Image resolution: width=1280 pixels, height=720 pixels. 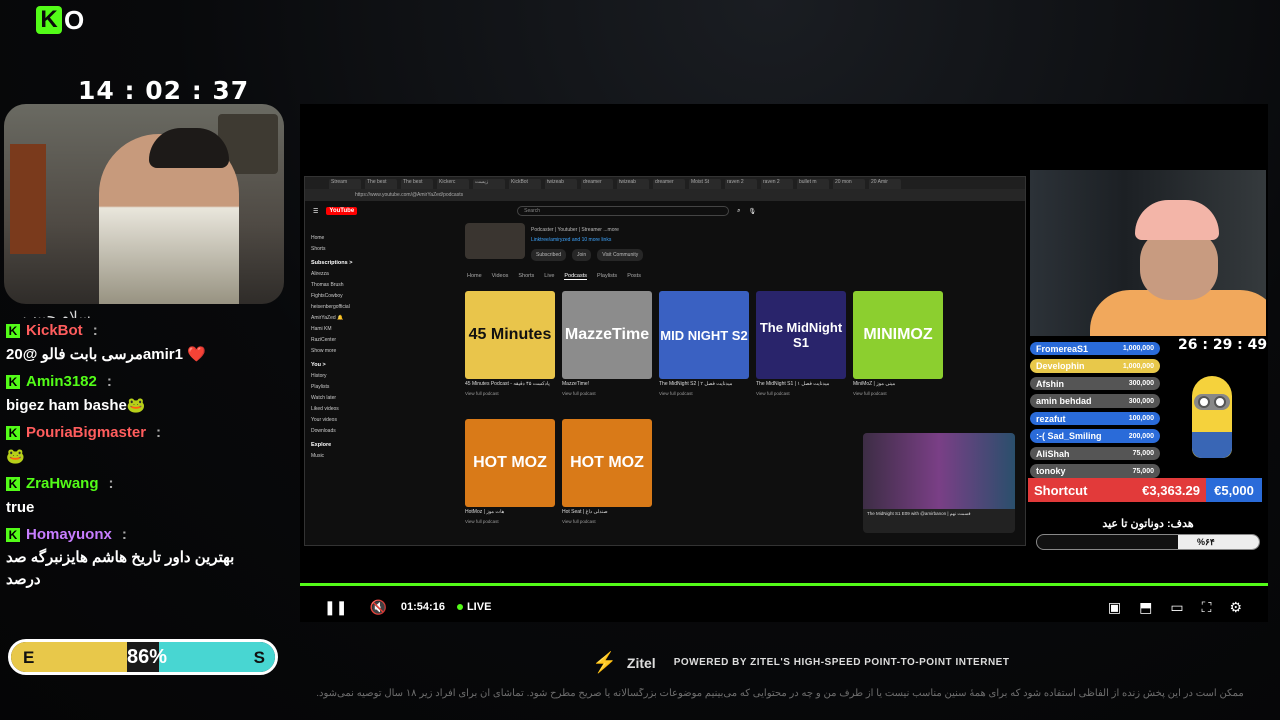 What do you see at coordinates (62, 483) in the screenshot?
I see `chat-username: ZraHwang` at bounding box center [62, 483].